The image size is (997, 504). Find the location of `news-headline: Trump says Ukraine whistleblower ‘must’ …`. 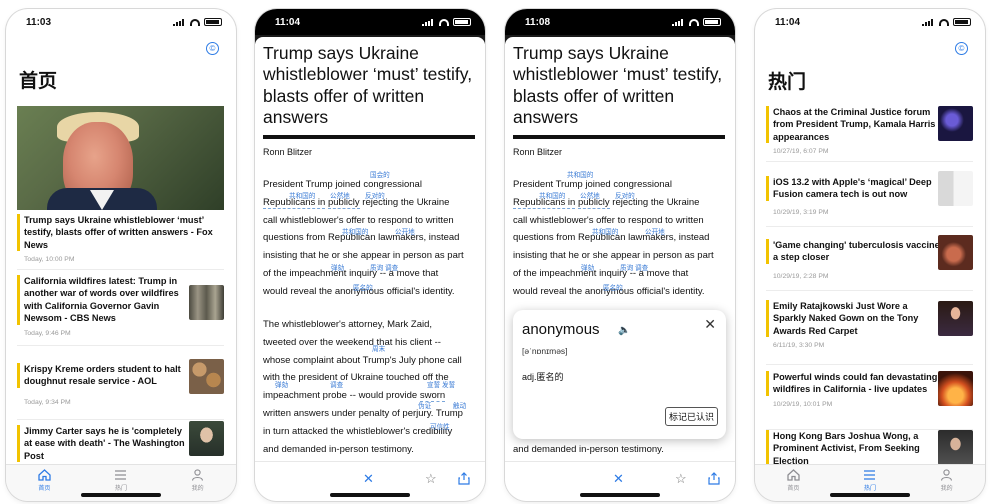

news-headline: Trump says Ukraine whistleblower ‘must’ … is located at coordinates (120, 233).